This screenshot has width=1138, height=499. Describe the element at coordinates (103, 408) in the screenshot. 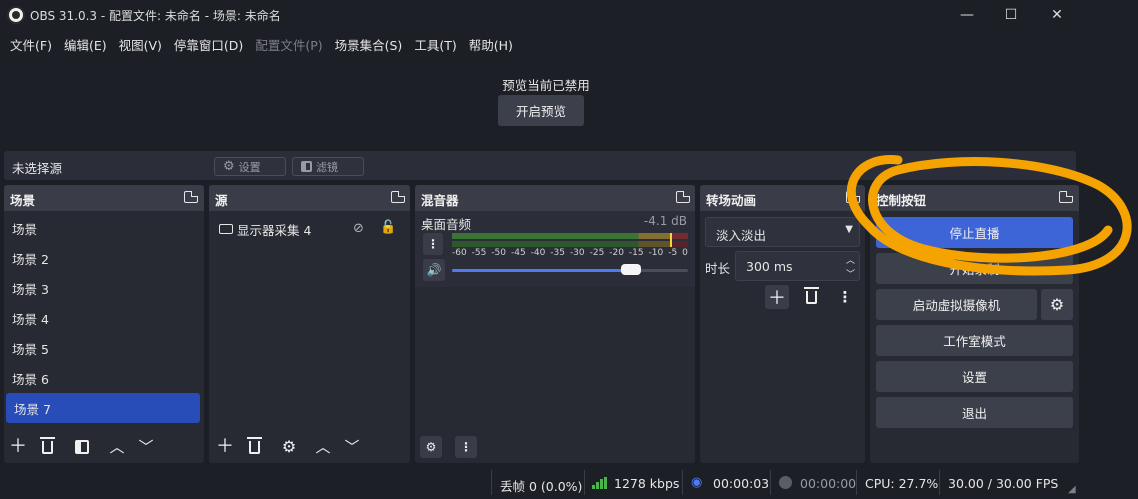

I see `scene-item-selected: 场景 7` at that location.